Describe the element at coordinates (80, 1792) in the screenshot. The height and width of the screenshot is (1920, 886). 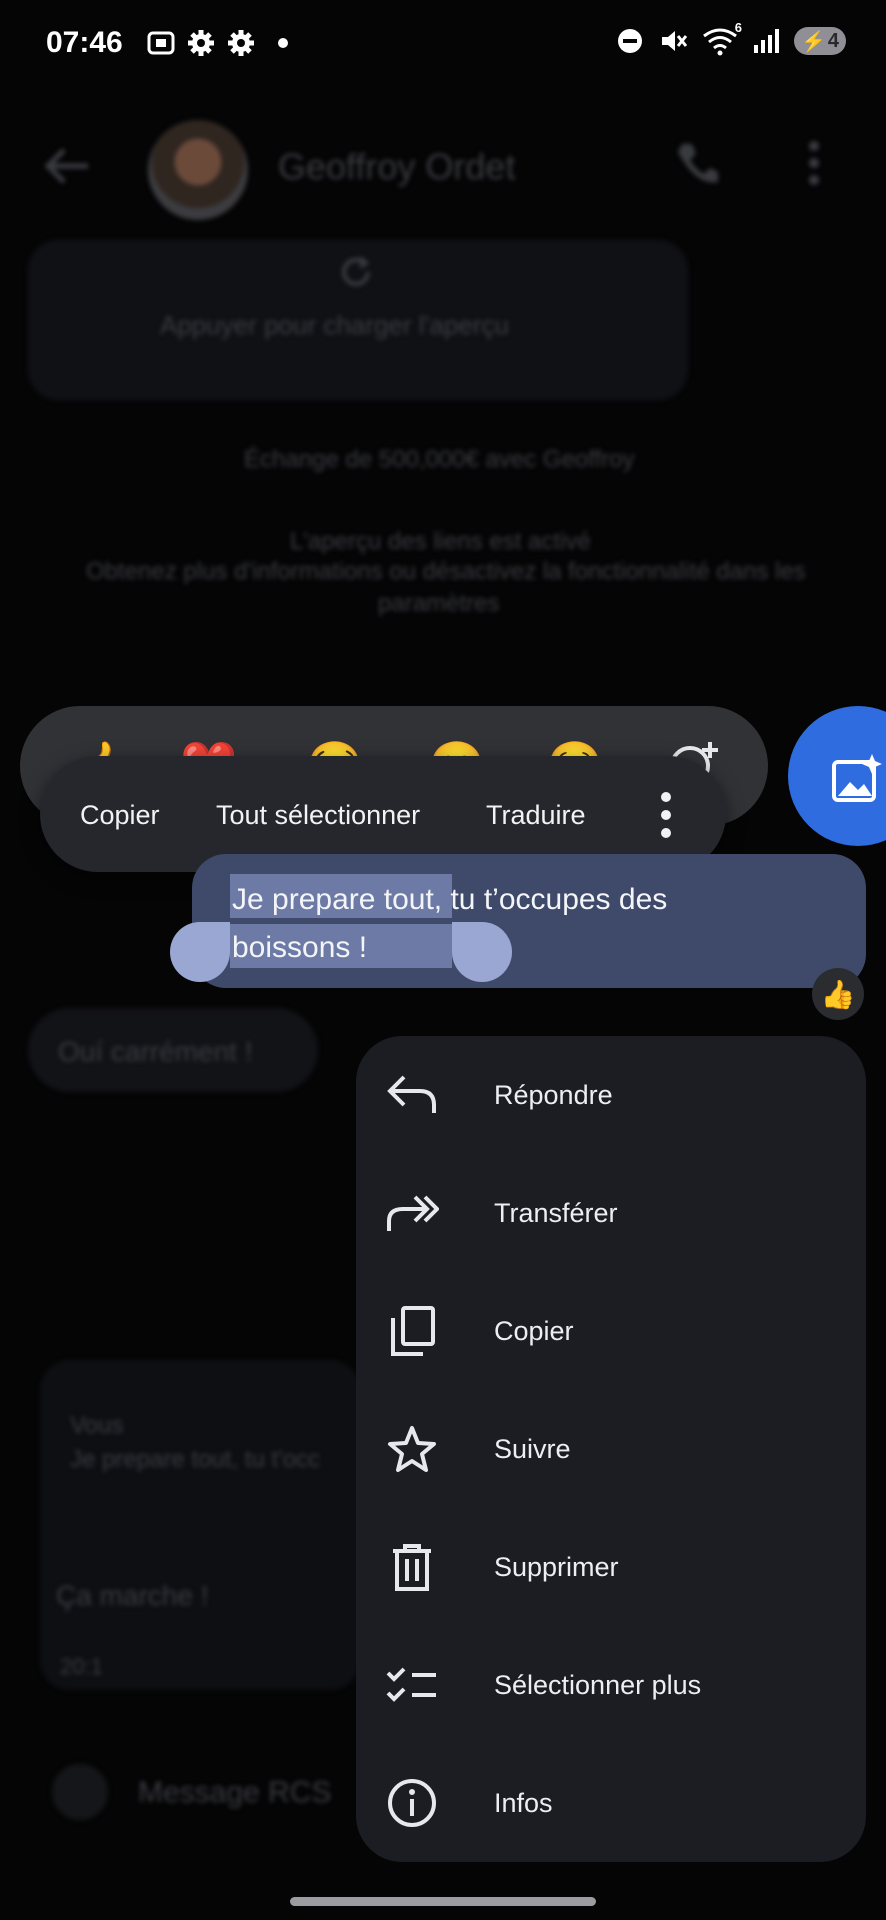
I see `add-attachment-icon` at that location.